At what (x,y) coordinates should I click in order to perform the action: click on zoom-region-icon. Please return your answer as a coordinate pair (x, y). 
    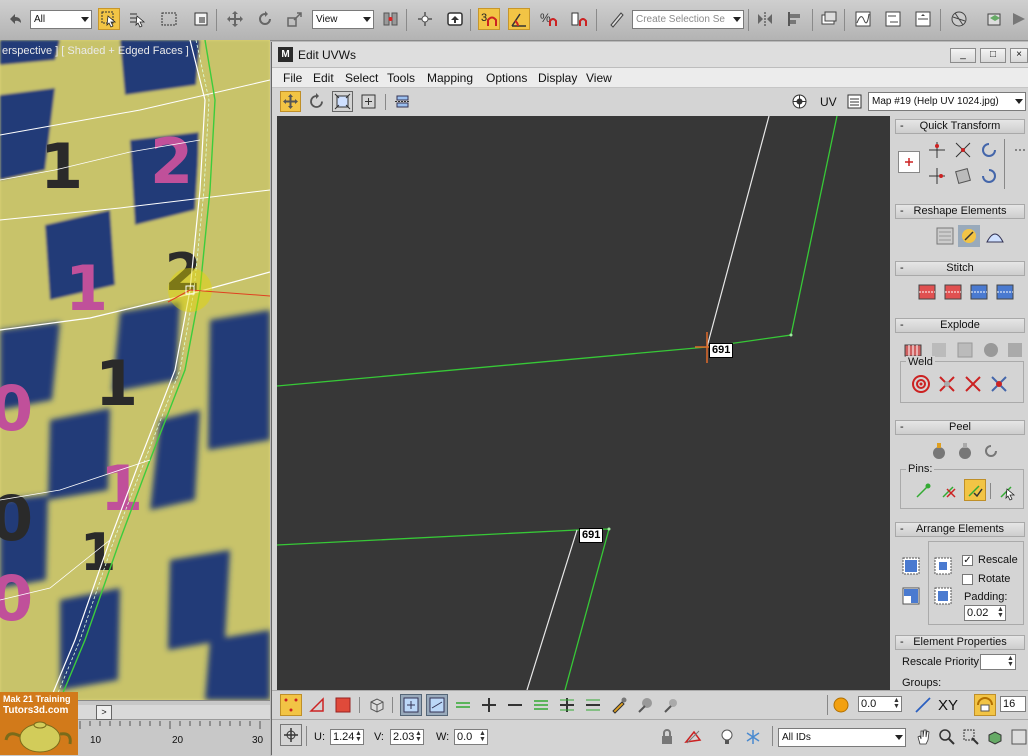
    Looking at the image, I should click on (971, 737).